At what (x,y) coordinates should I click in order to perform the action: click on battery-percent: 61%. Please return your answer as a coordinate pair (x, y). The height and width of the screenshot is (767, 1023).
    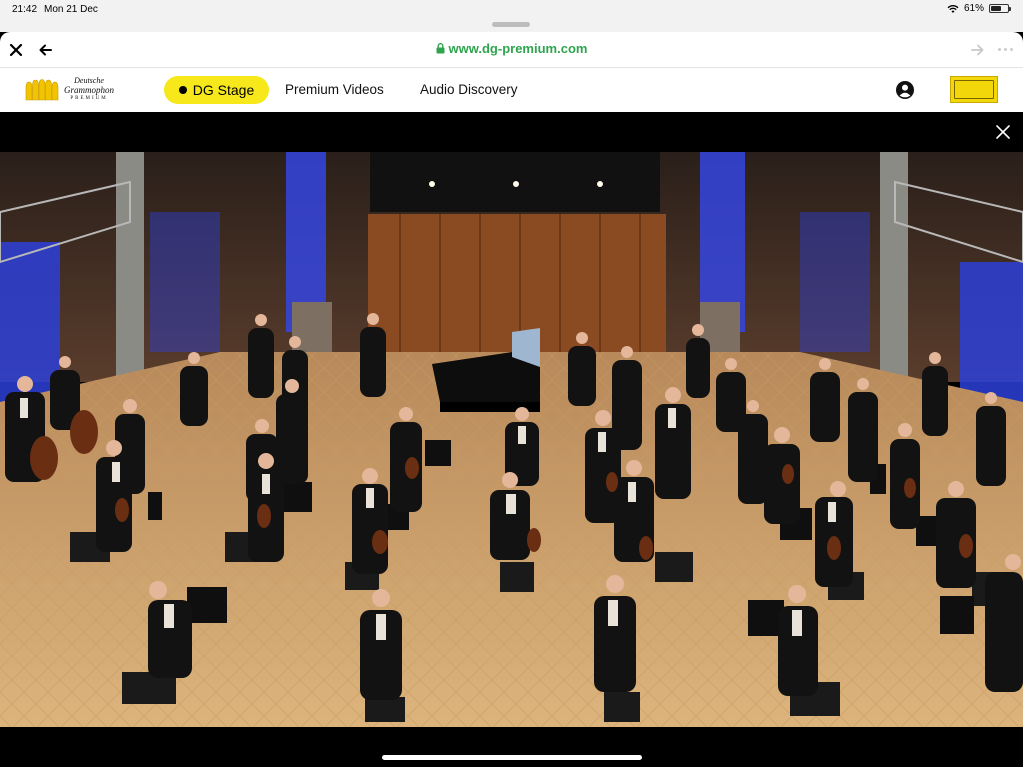
    Looking at the image, I should click on (973, 8).